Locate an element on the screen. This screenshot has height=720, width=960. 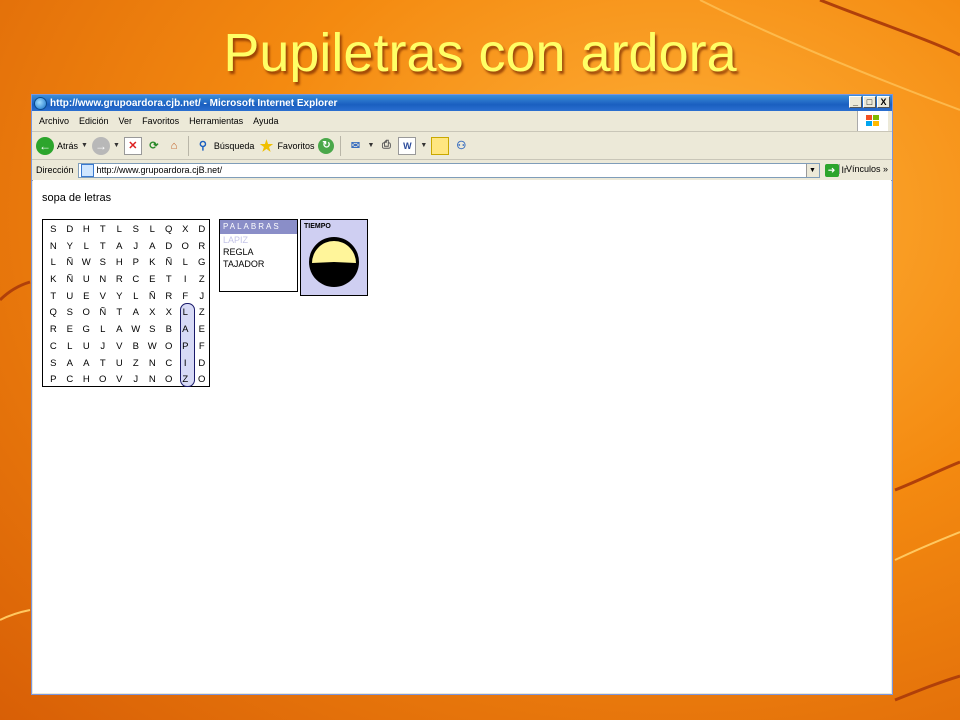
back-button: ← Atrás ▼ is located at coordinates (62, 145).